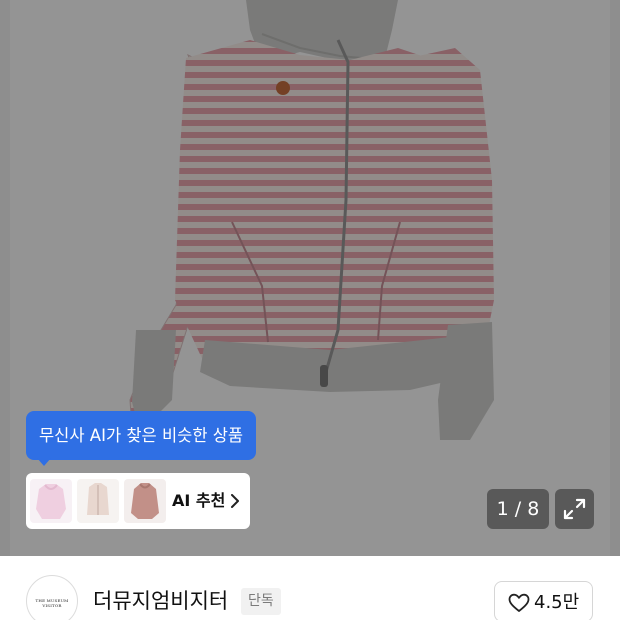 The width and height of the screenshot is (620, 620). Describe the element at coordinates (518, 509) in the screenshot. I see `image-page-counter: 1 / 8` at that location.